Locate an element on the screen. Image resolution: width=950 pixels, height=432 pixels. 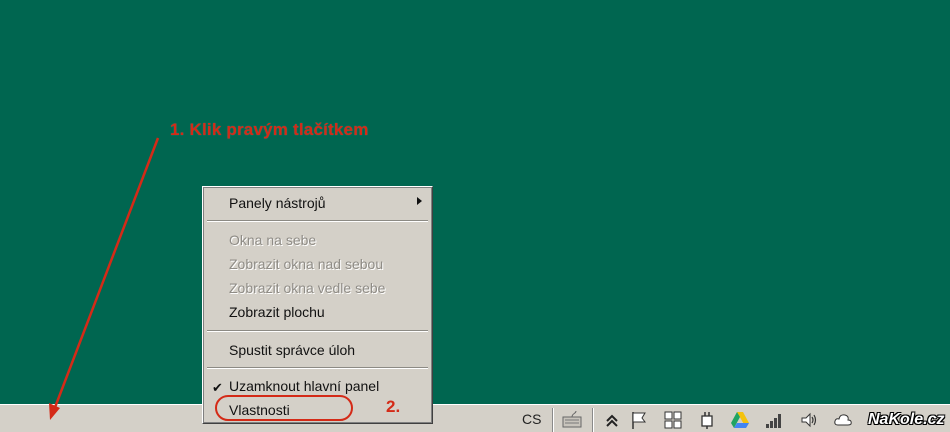
flag-icon is located at coordinates (639, 420).